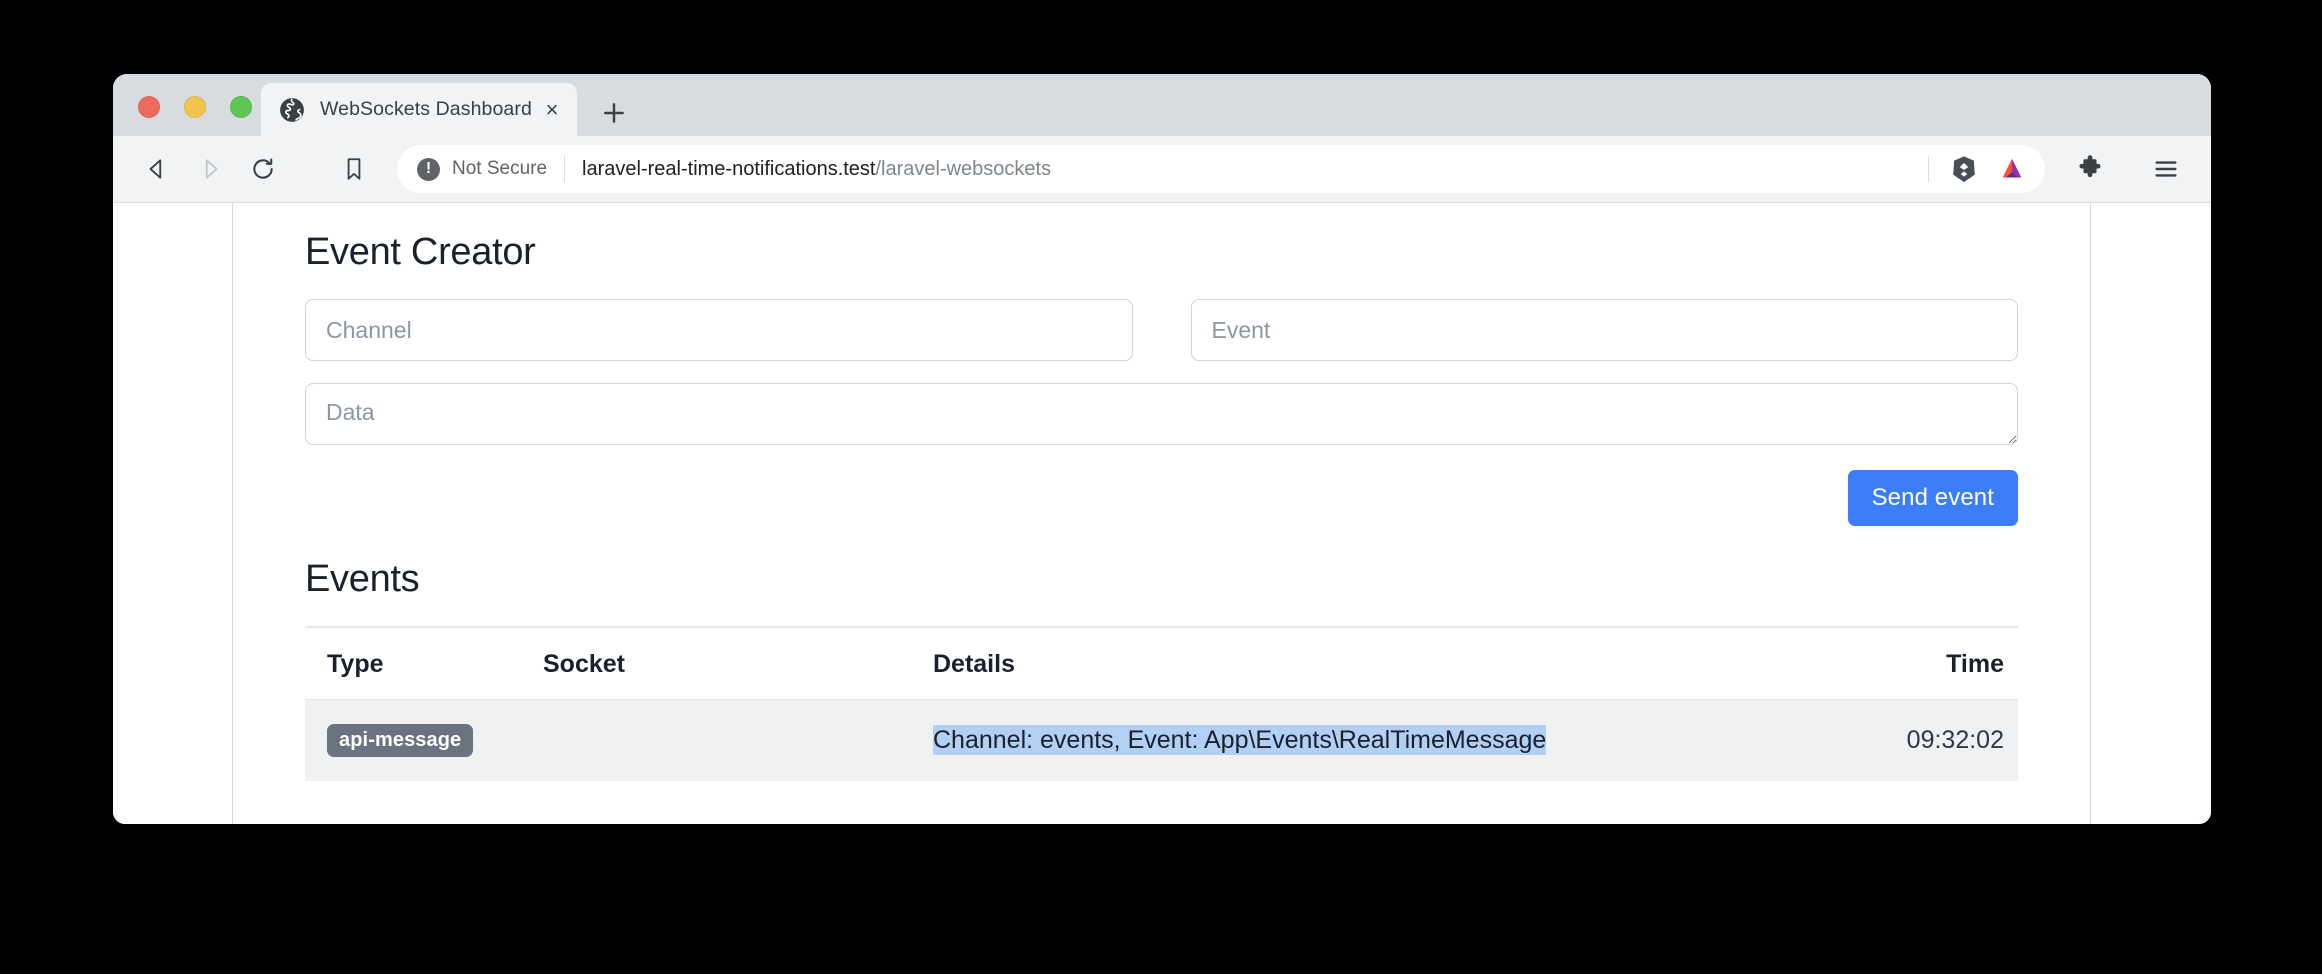  Describe the element at coordinates (1928, 169) in the screenshot. I see `omnibox-action-divider` at that location.